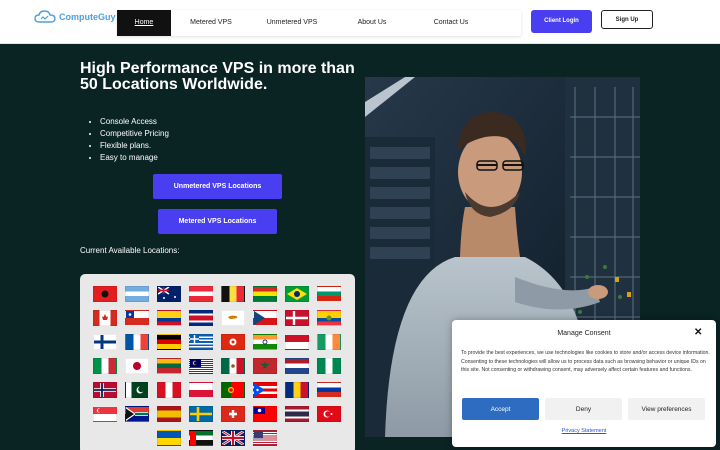  What do you see at coordinates (329, 342) in the screenshot?
I see `ireland-flag-icon` at bounding box center [329, 342].